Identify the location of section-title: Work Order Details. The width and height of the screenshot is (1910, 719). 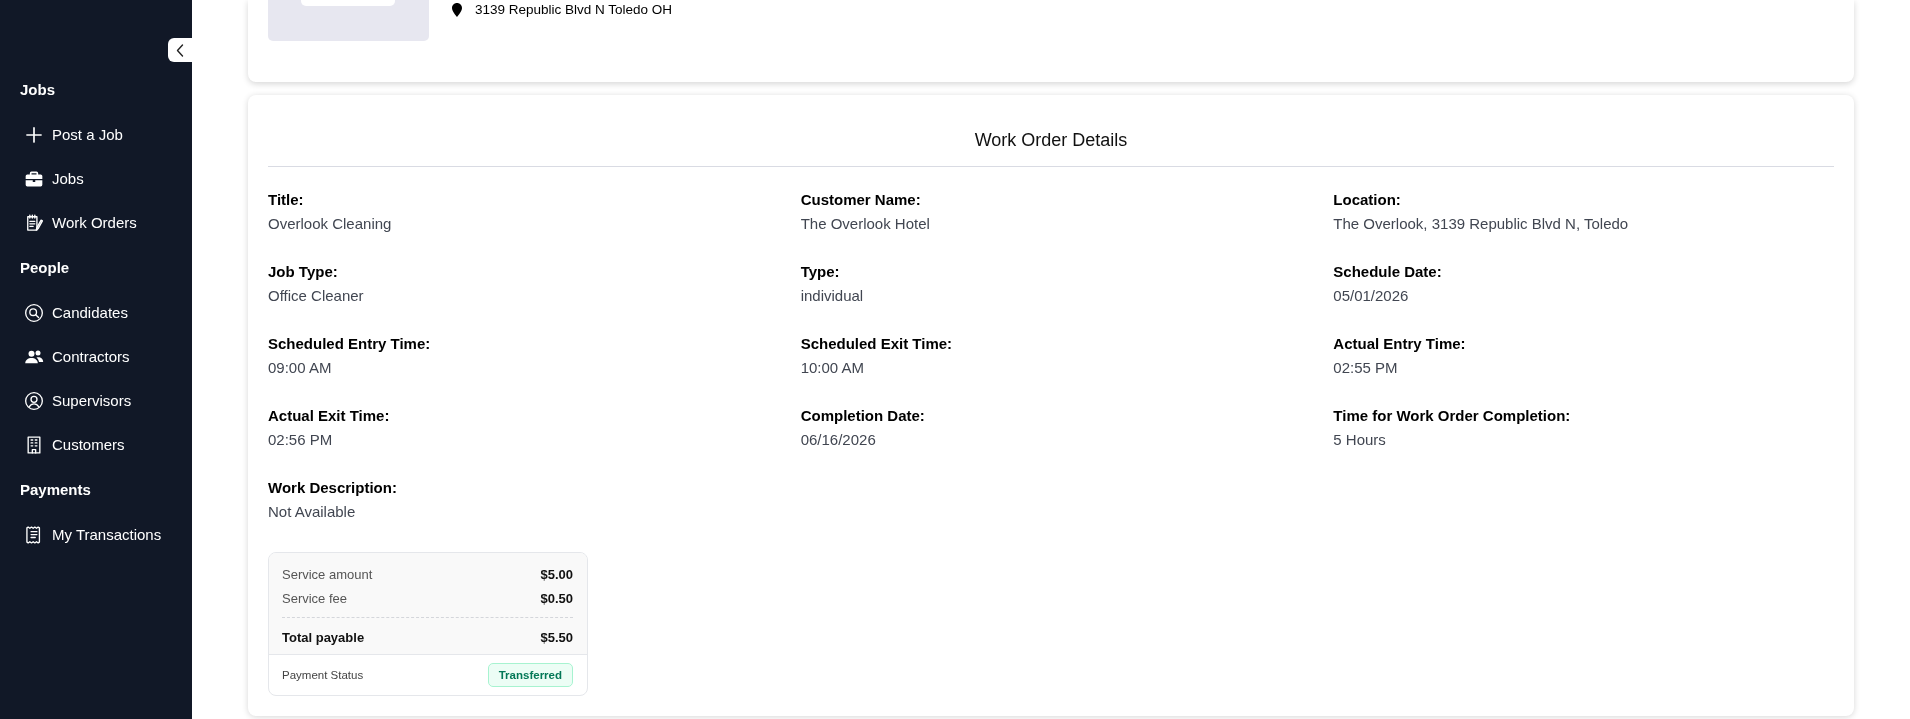
(1051, 140).